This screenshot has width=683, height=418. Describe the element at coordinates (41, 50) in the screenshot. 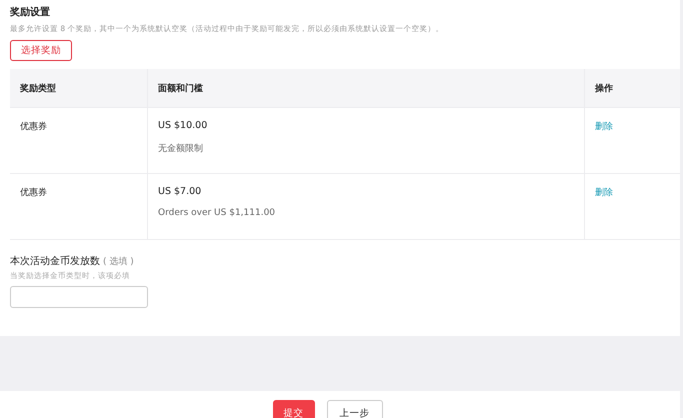

I see `select-reward-button: 选择奖励` at that location.